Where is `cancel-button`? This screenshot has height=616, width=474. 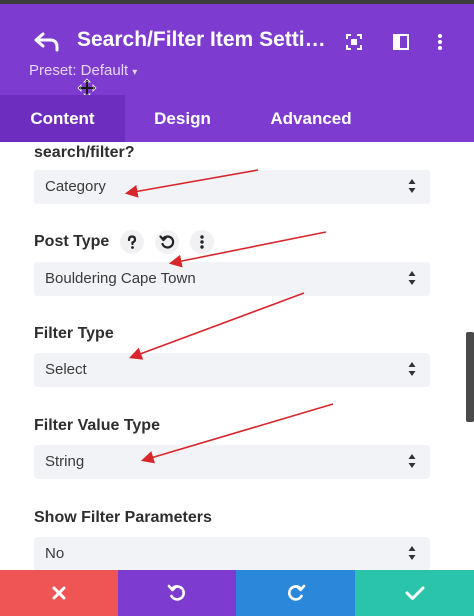
cancel-button is located at coordinates (59, 593).